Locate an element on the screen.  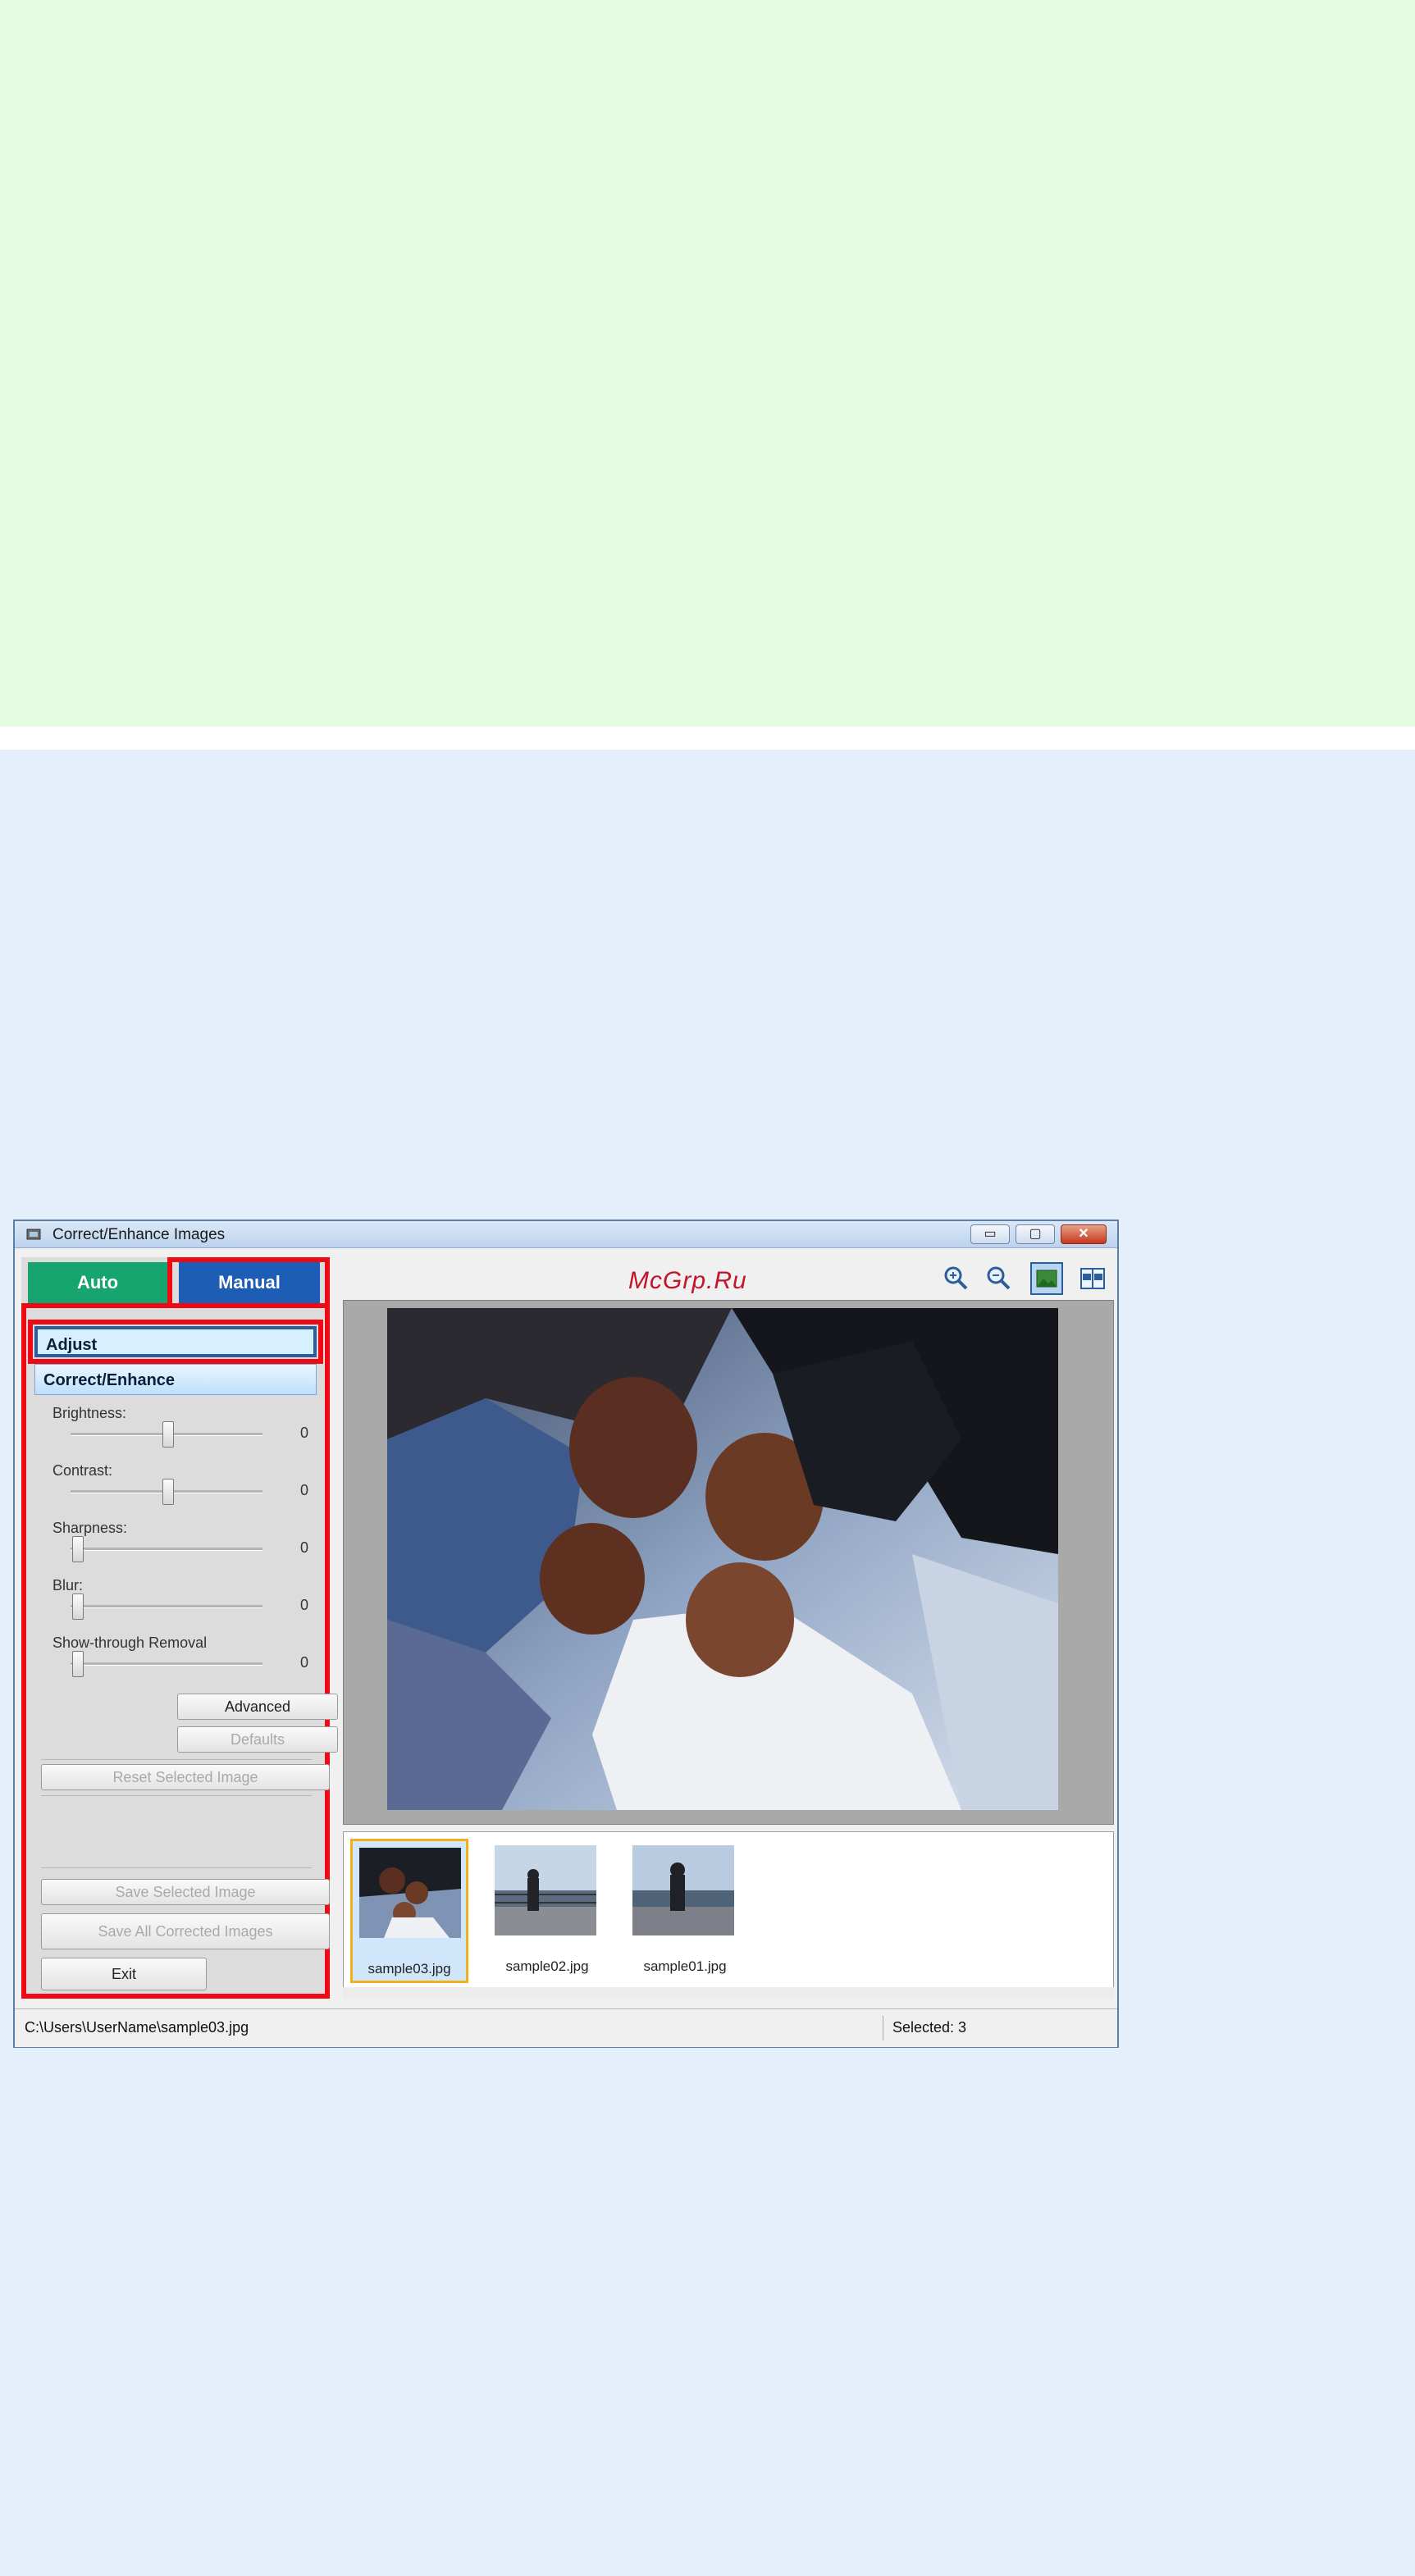
blur-label: Blur: is located at coordinates (68, 1585).